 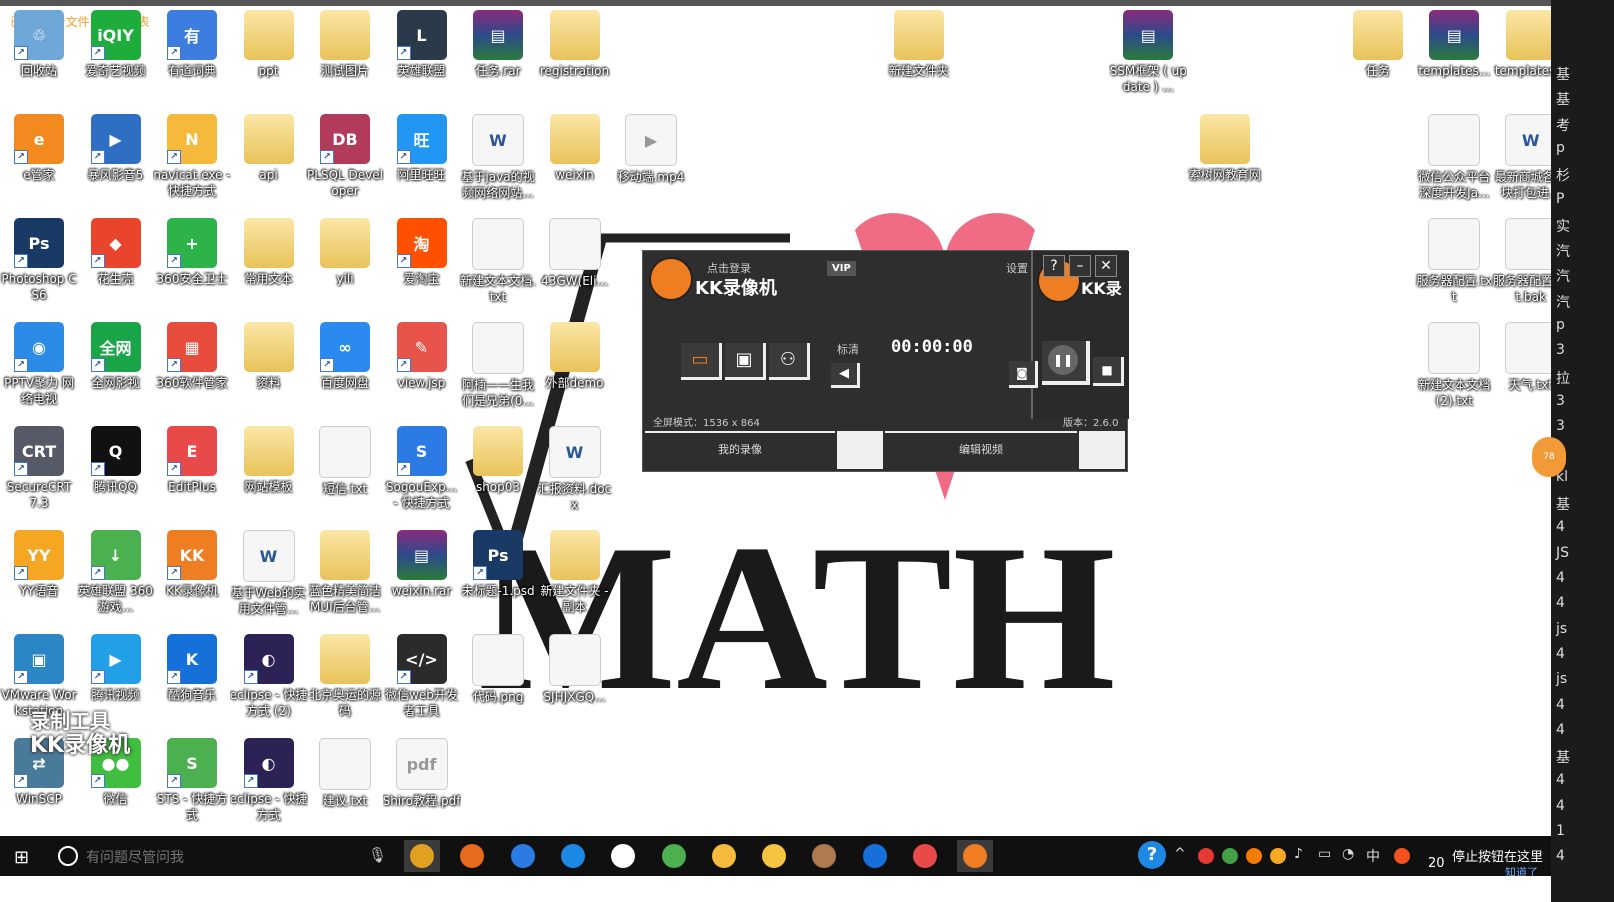 I want to click on side-list-item: 拉, so click(x=1563, y=378).